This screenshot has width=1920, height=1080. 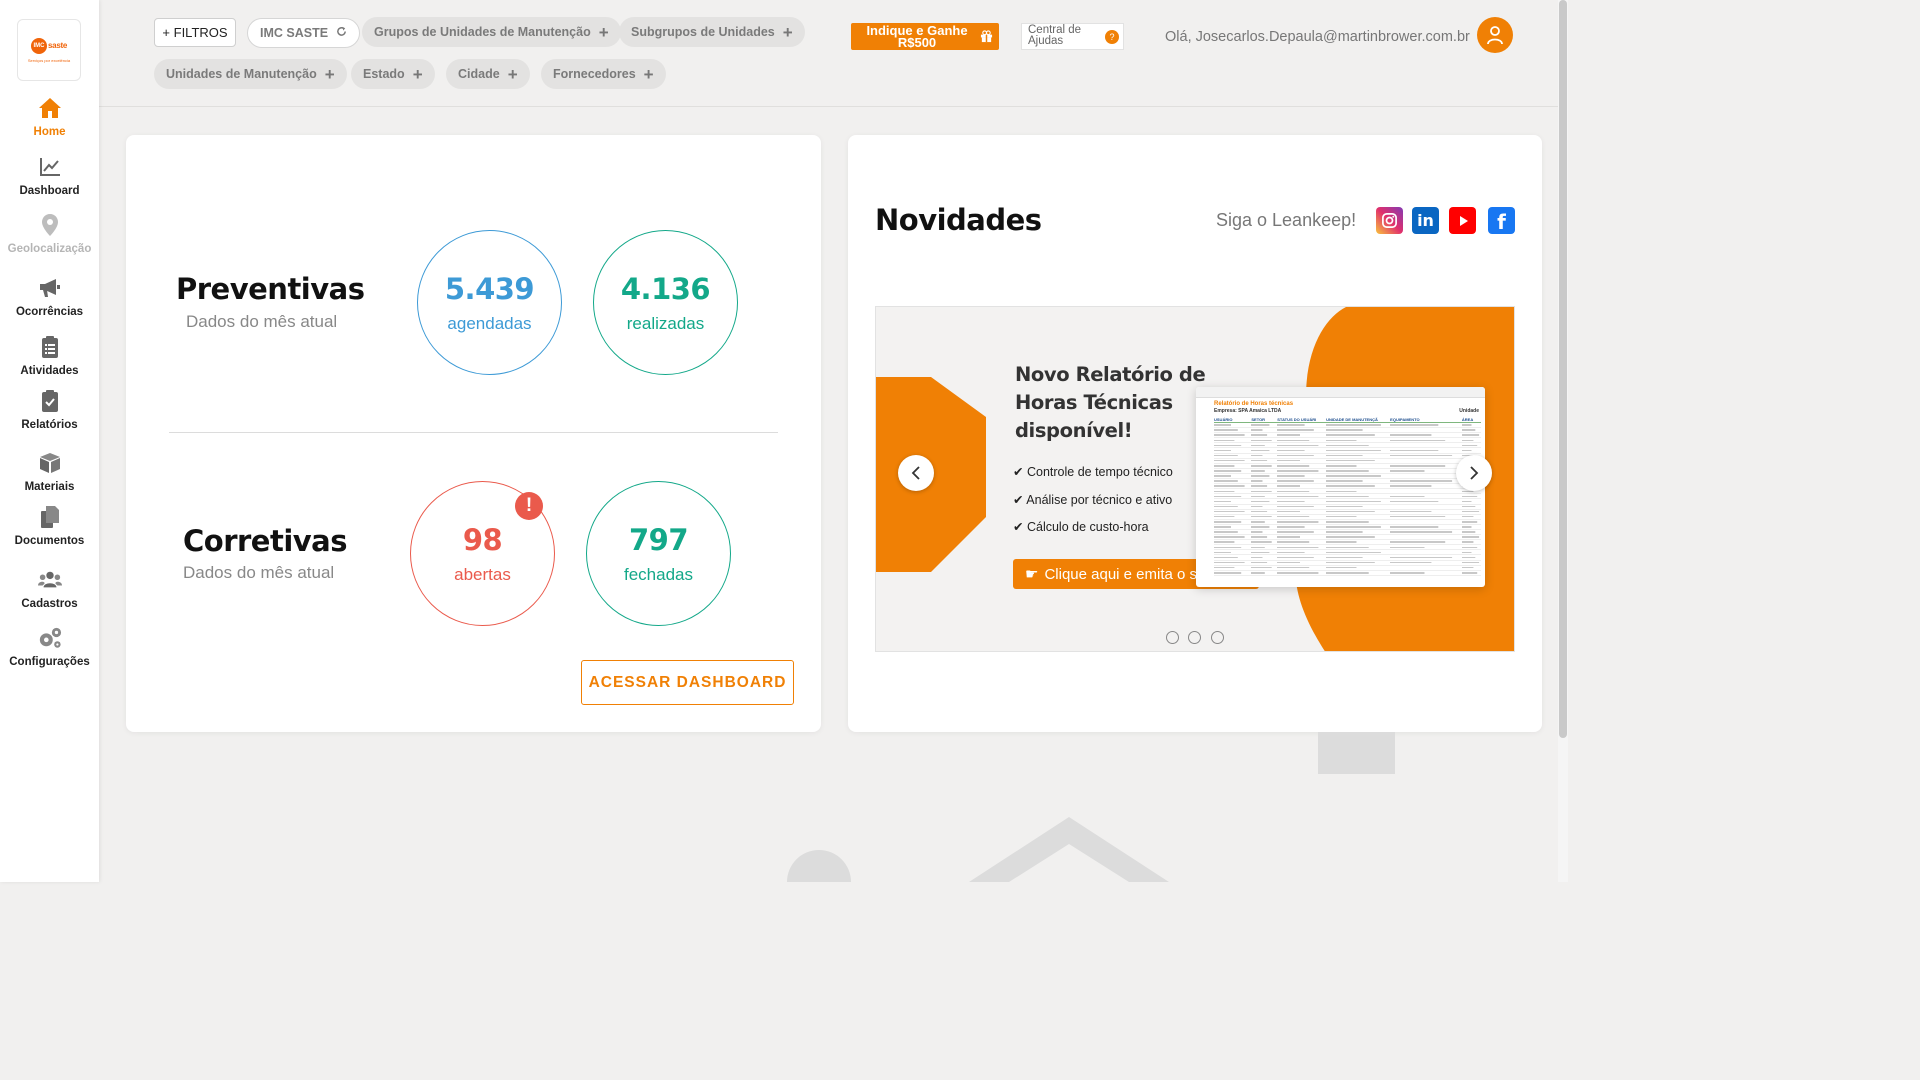 I want to click on filter-chip-fornecedores: Fornecedores +, so click(x=603, y=74).